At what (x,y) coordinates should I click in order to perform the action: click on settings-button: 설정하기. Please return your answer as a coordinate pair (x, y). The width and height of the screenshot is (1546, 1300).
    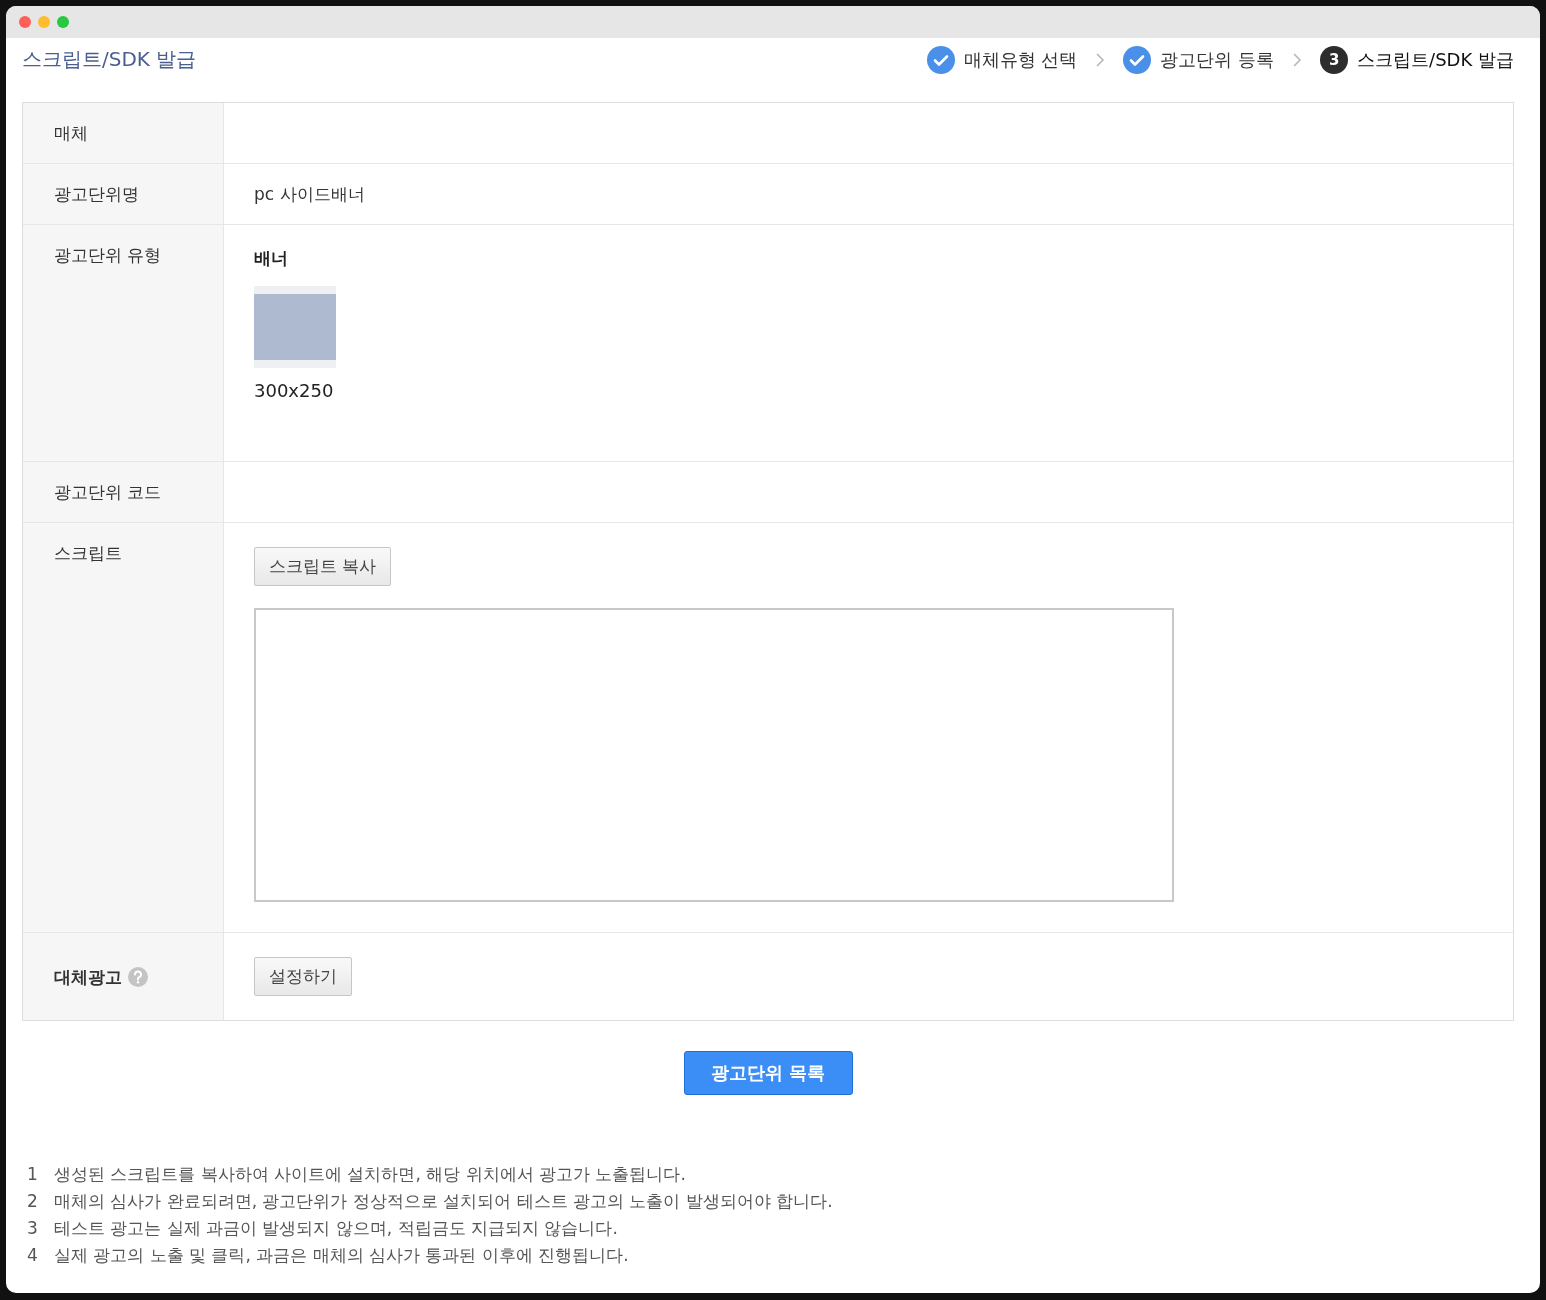
    Looking at the image, I should click on (303, 976).